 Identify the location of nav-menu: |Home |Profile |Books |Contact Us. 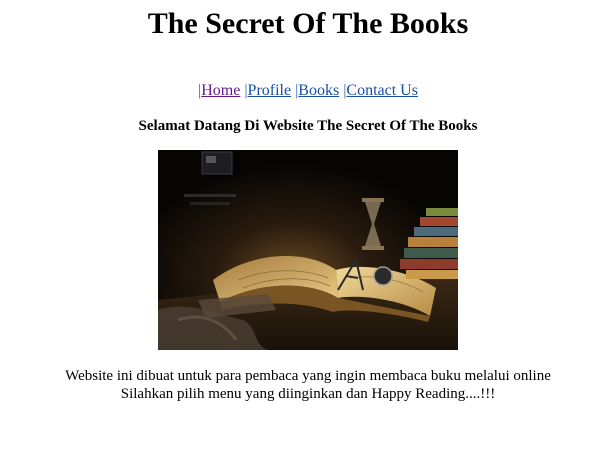
(305, 91).